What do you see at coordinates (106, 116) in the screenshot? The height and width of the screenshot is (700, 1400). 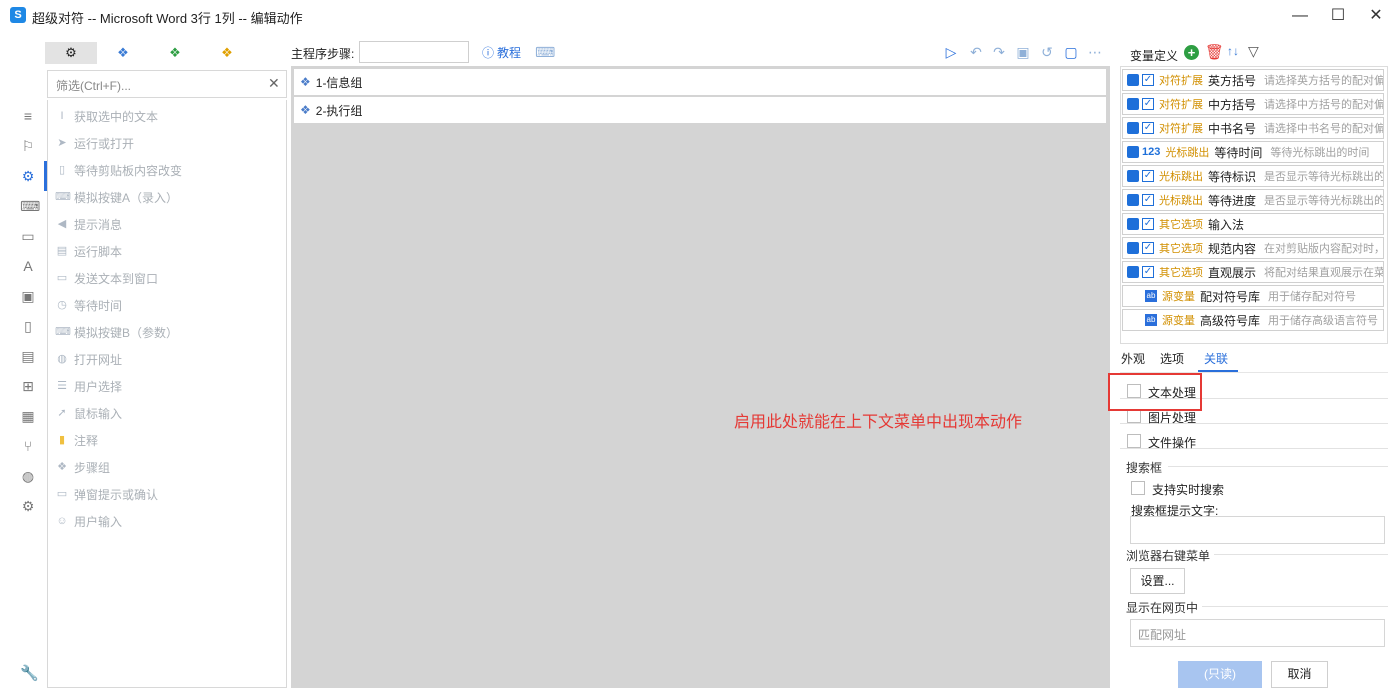 I see `action-item: I 获取选中的文本` at bounding box center [106, 116].